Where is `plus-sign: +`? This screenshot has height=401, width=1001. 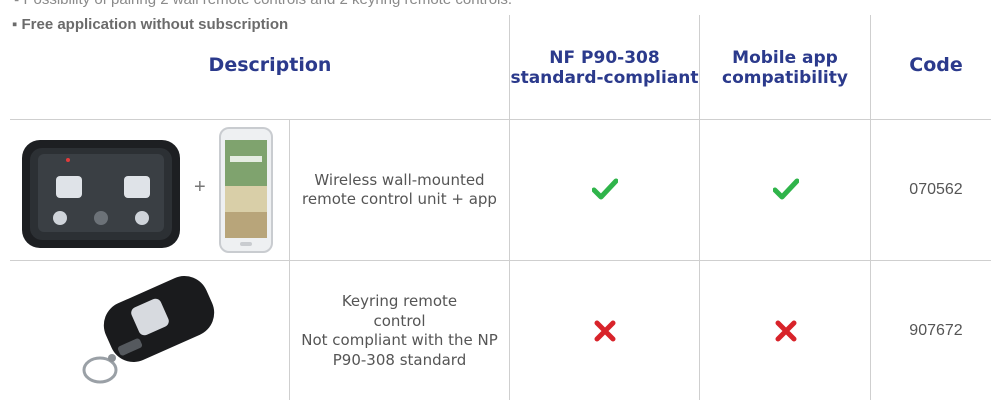 plus-sign: + is located at coordinates (200, 187).